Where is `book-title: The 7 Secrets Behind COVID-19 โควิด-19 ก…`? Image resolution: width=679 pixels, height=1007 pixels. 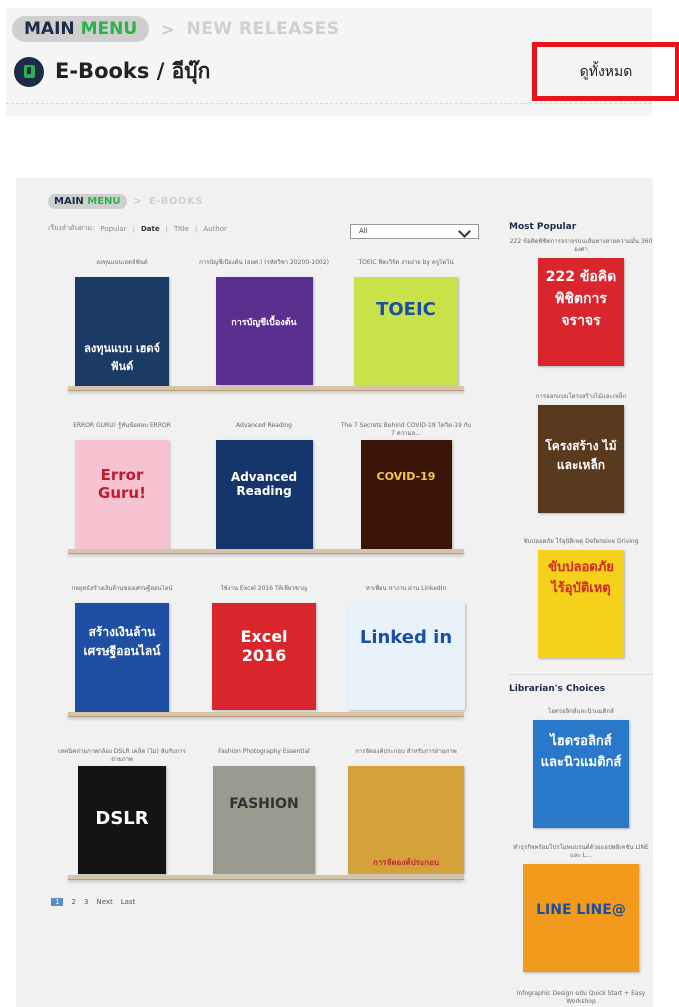
book-title: The 7 Secrets Behind COVID-19 โควิด-19 ก… is located at coordinates (406, 431).